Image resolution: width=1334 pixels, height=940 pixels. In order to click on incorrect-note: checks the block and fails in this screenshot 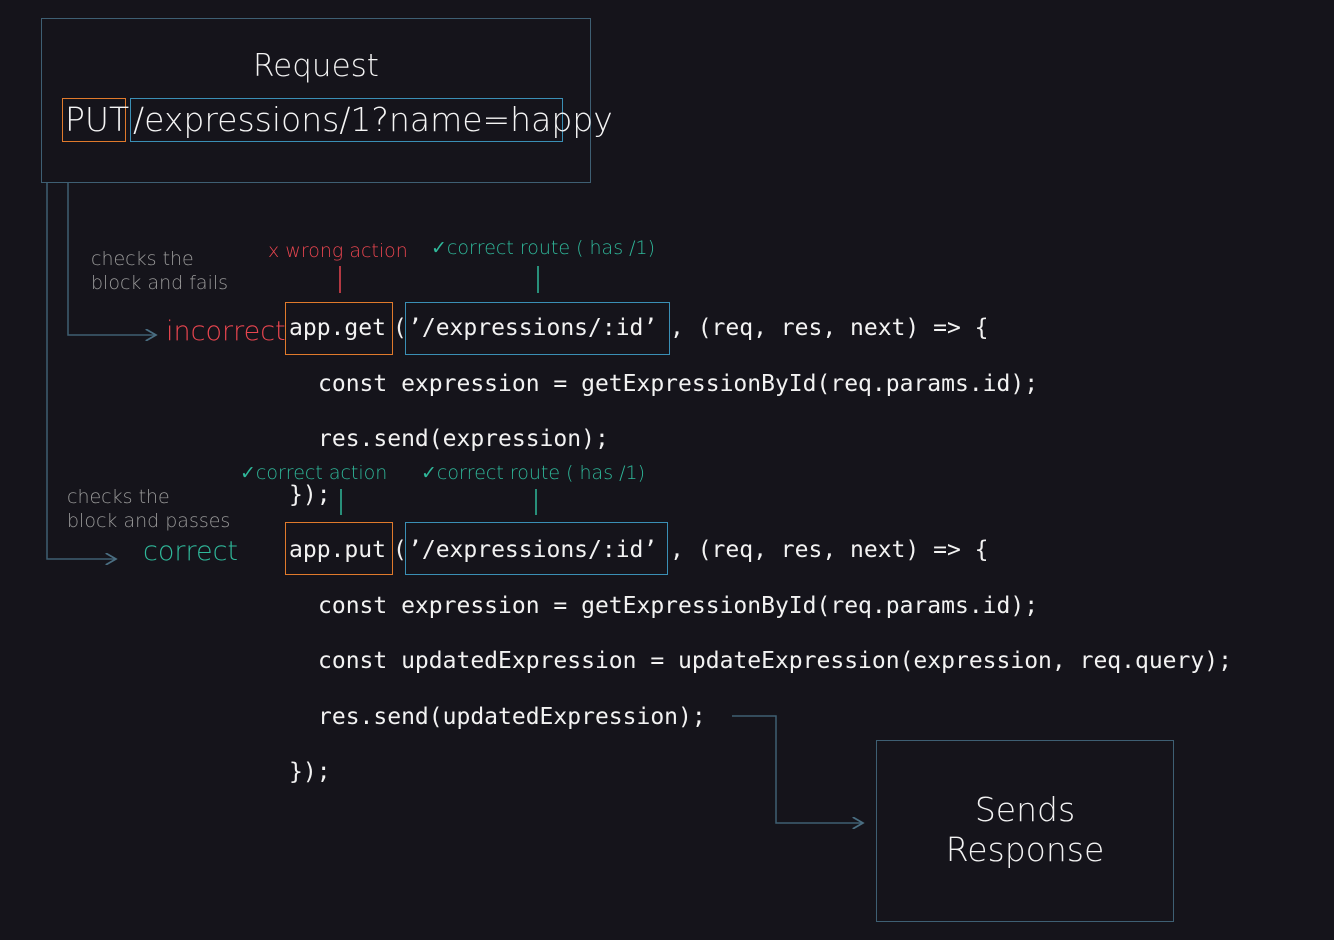, I will do `click(159, 271)`.